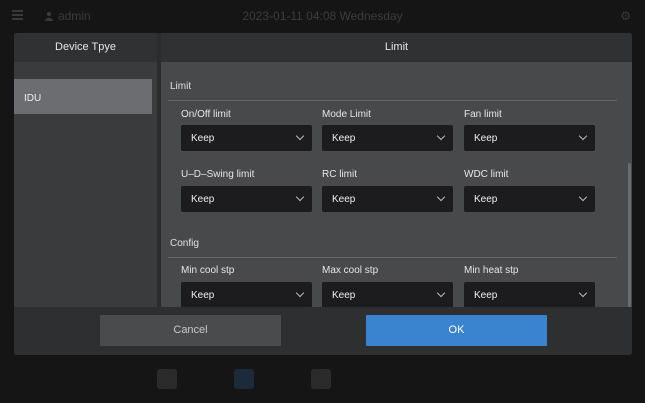  Describe the element at coordinates (346, 114) in the screenshot. I see `mode-limit-label: Mode Limit` at that location.